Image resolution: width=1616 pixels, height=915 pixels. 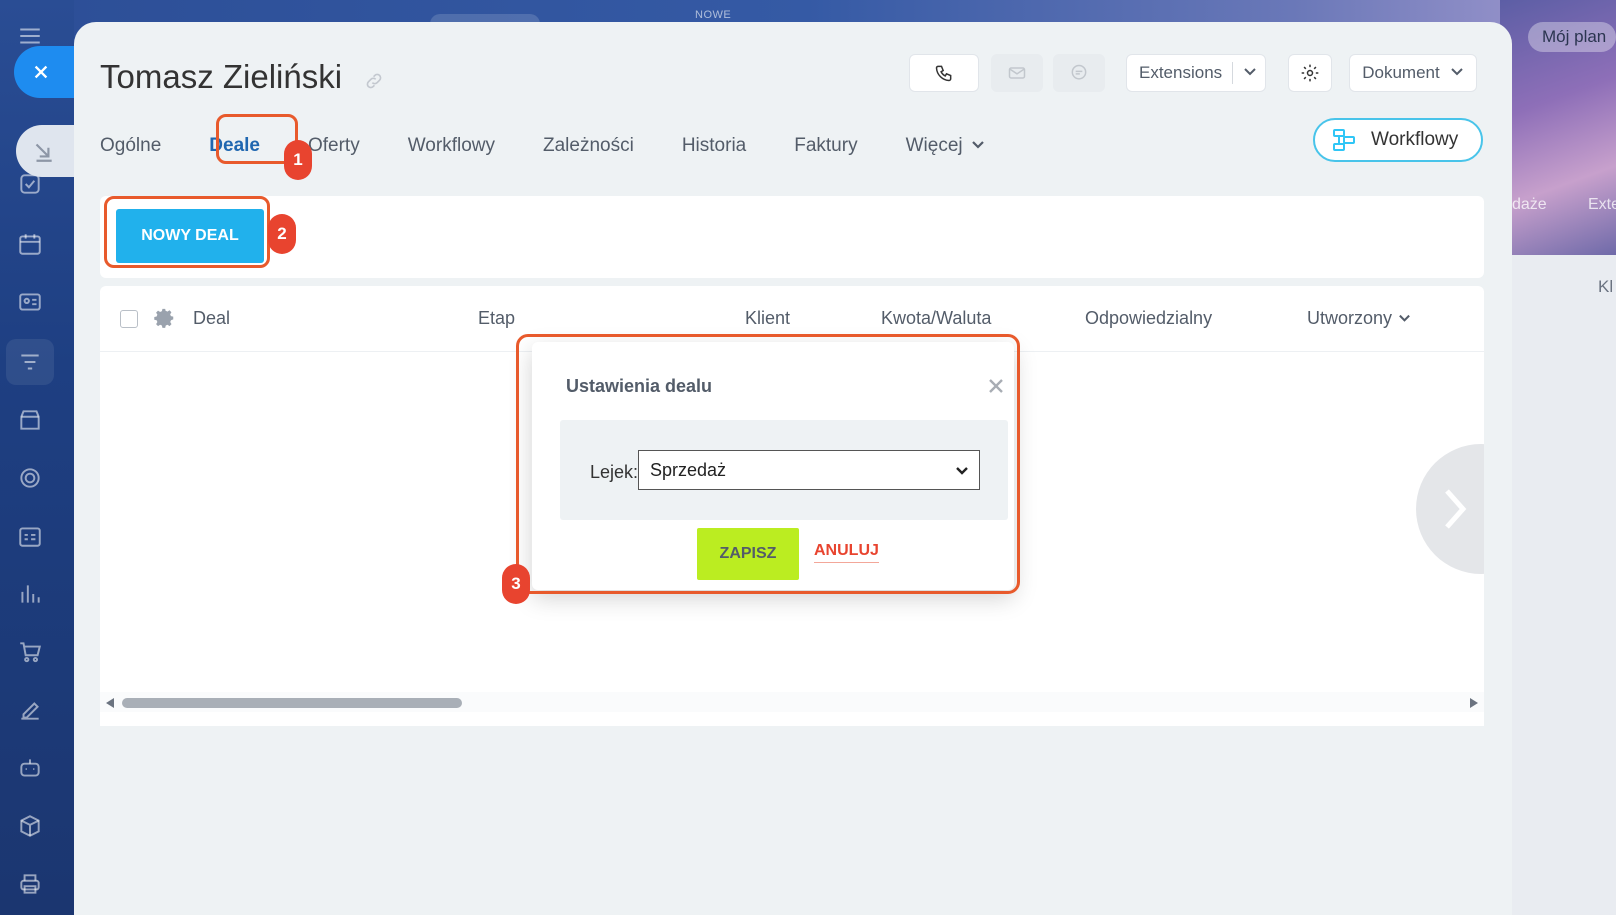 I want to click on divider, so click(x=1233, y=73).